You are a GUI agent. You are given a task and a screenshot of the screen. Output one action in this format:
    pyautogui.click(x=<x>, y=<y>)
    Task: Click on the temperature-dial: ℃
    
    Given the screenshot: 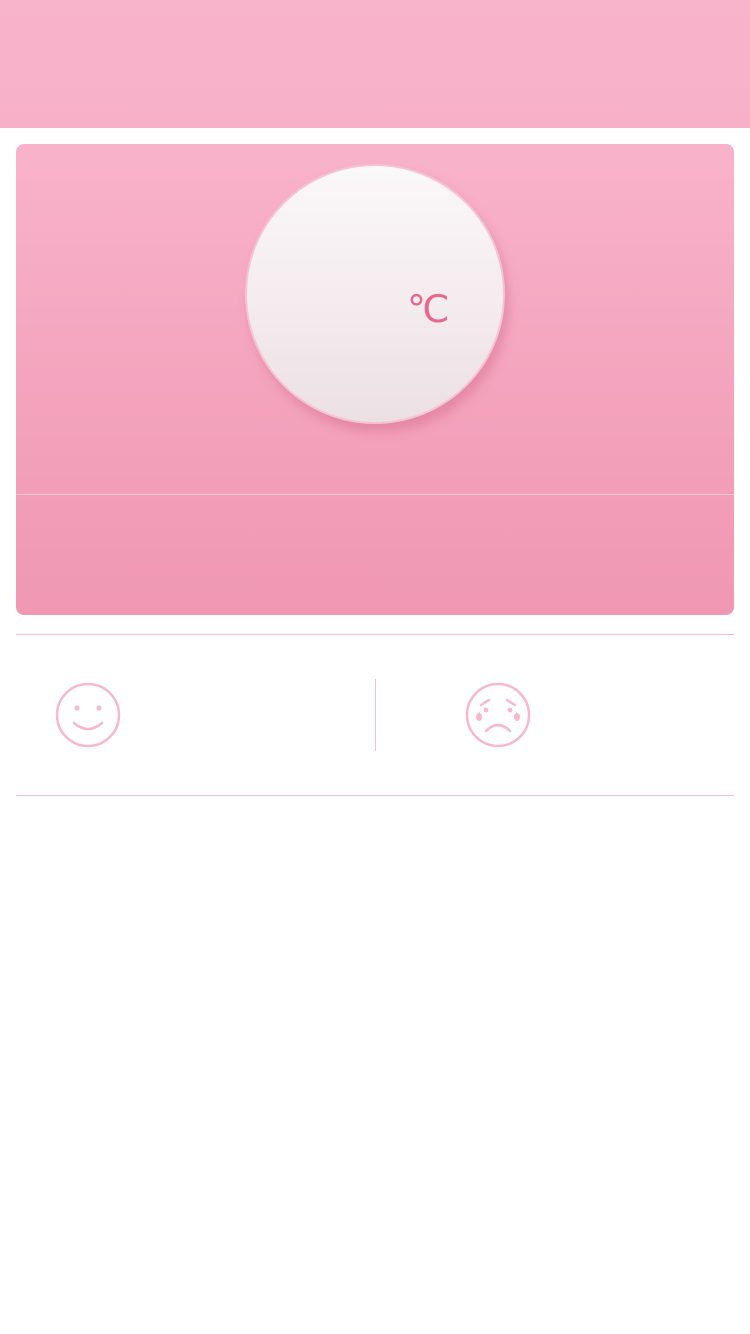 What is the action you would take?
    pyautogui.click(x=375, y=294)
    